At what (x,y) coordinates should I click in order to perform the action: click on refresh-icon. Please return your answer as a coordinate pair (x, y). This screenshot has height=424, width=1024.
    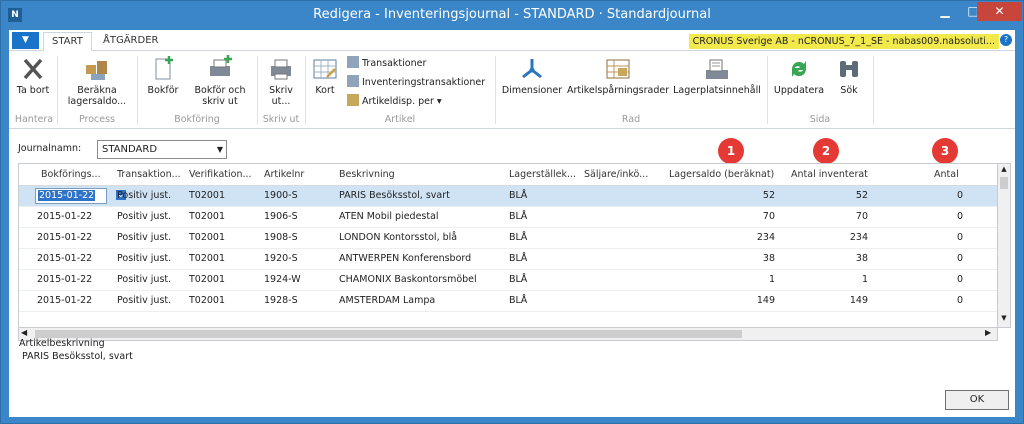
    Looking at the image, I should click on (799, 69).